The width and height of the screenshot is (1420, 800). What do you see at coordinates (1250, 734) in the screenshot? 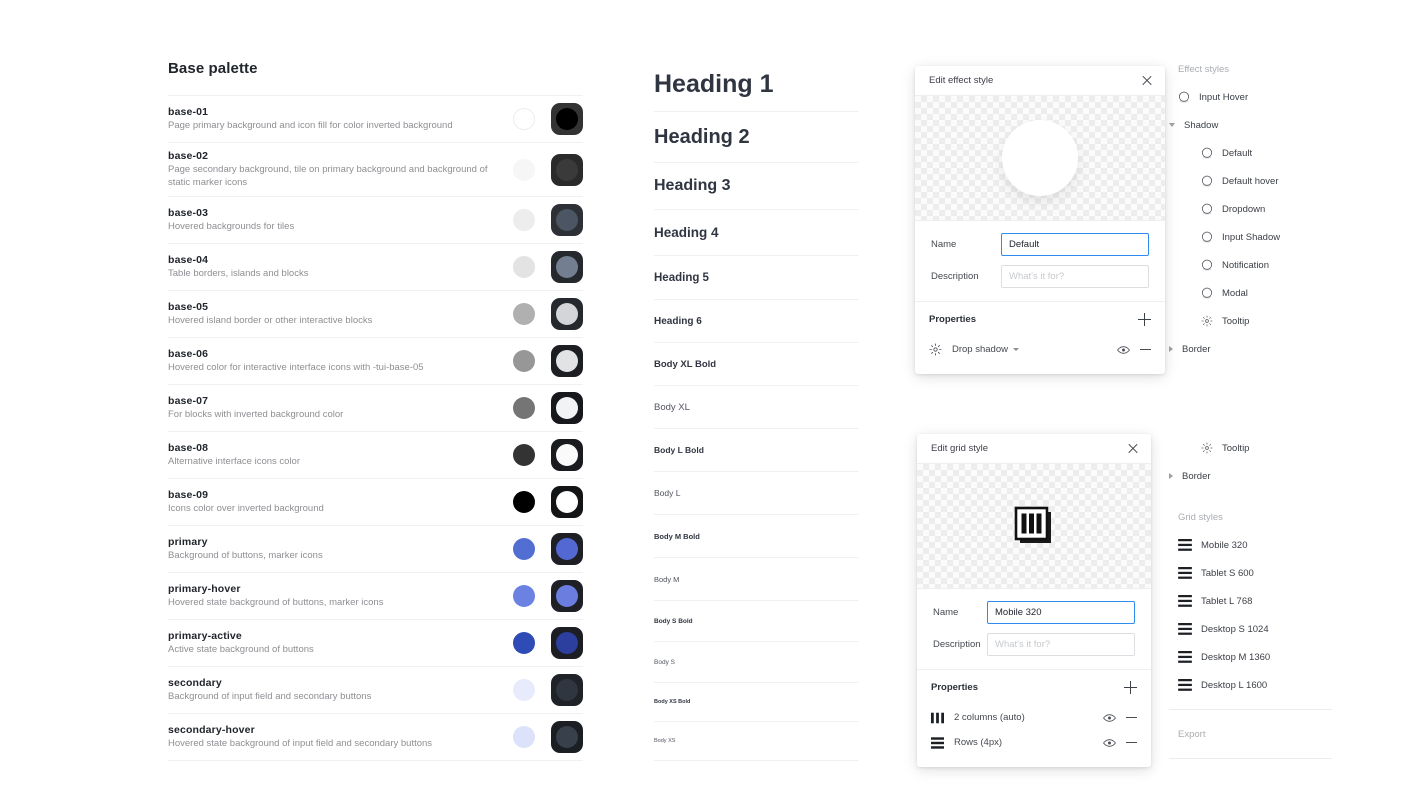
I see `export-item: Export` at bounding box center [1250, 734].